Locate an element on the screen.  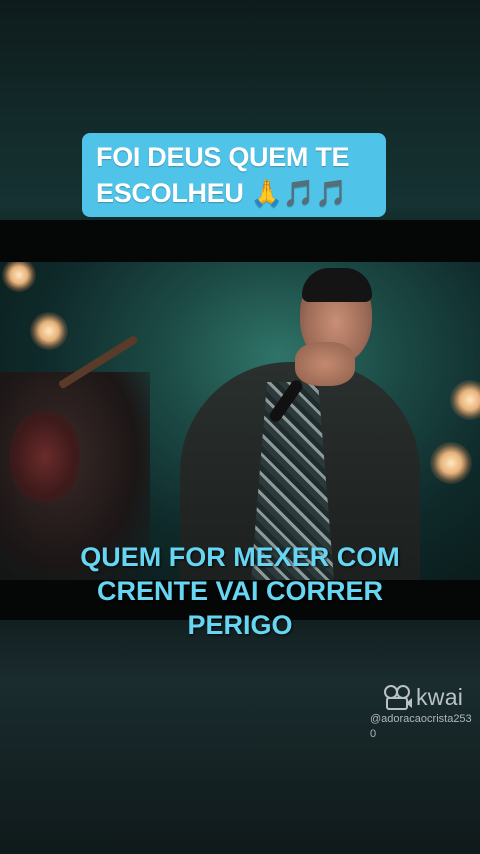
guitar is located at coordinates (45, 457).